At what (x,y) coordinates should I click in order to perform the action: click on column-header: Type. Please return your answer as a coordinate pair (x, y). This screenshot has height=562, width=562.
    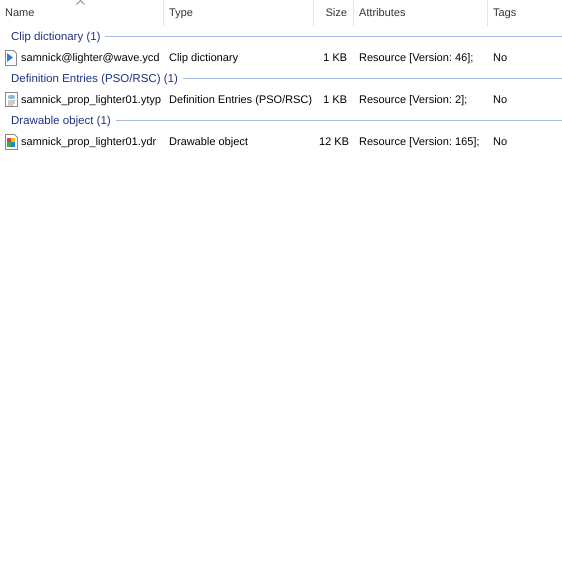
    Looking at the image, I should click on (239, 13).